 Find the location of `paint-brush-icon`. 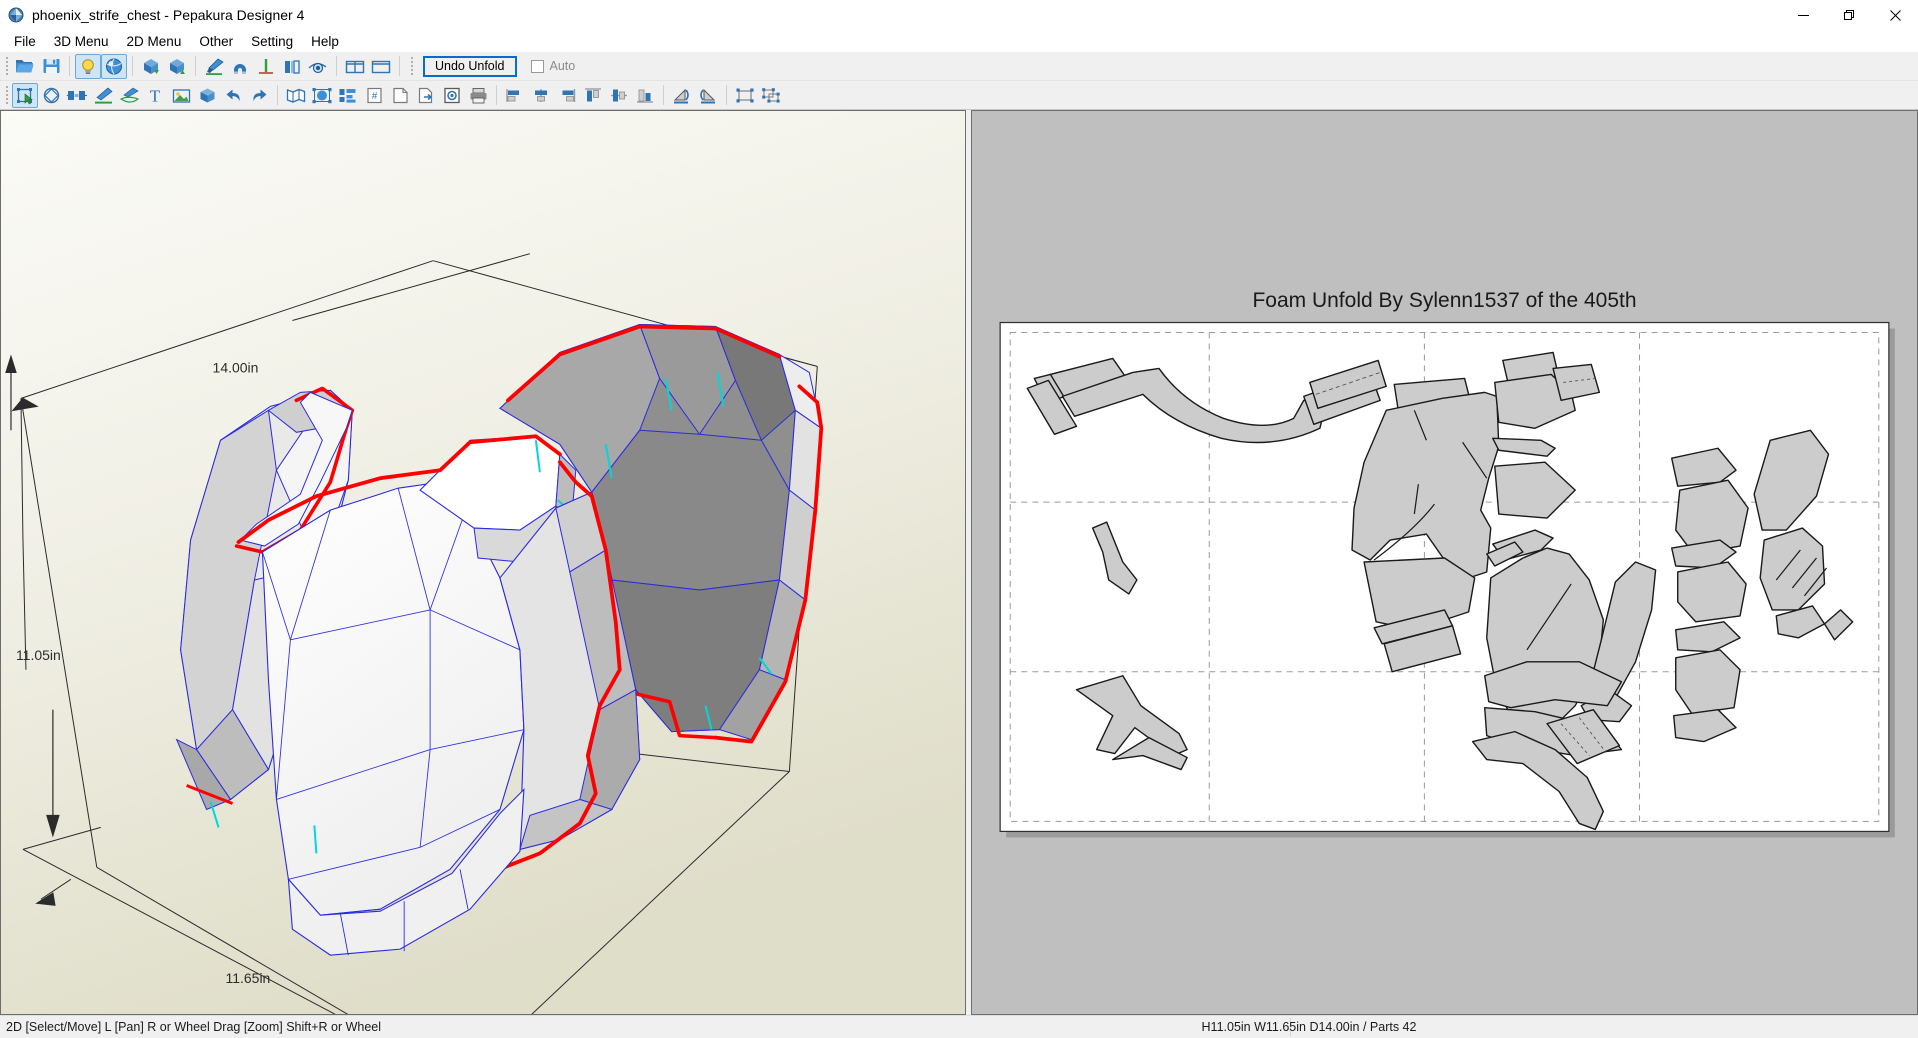

paint-brush-icon is located at coordinates (214, 66).